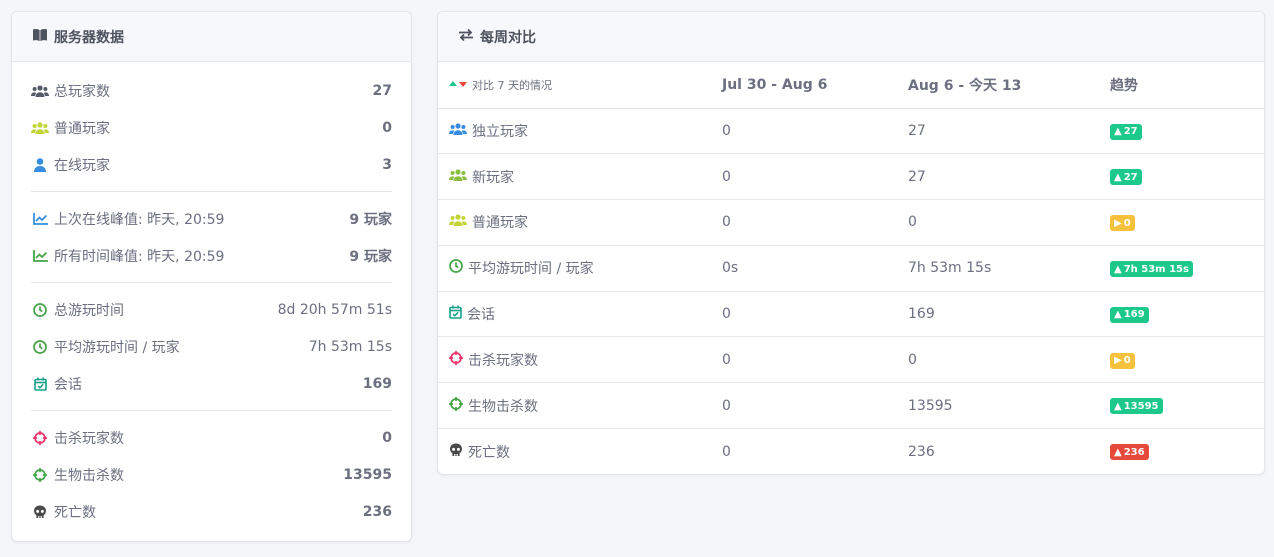 The width and height of the screenshot is (1274, 557). I want to click on stat-value: 3, so click(387, 164).